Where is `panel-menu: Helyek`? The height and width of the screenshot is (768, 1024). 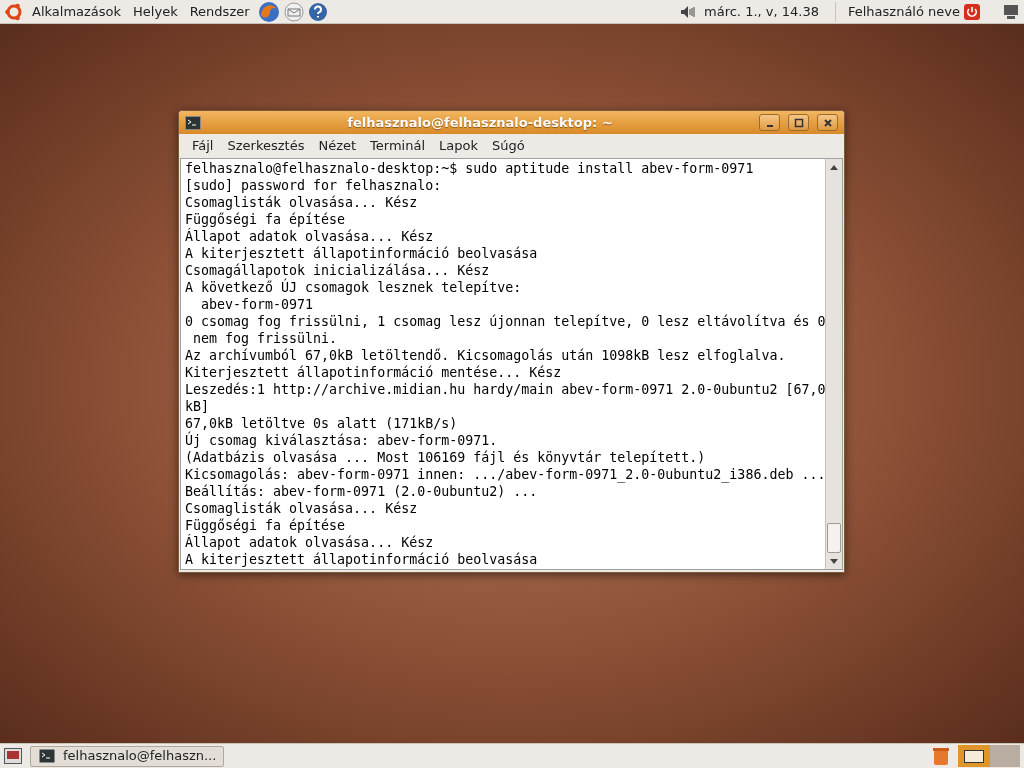
panel-menu: Helyek is located at coordinates (155, 11).